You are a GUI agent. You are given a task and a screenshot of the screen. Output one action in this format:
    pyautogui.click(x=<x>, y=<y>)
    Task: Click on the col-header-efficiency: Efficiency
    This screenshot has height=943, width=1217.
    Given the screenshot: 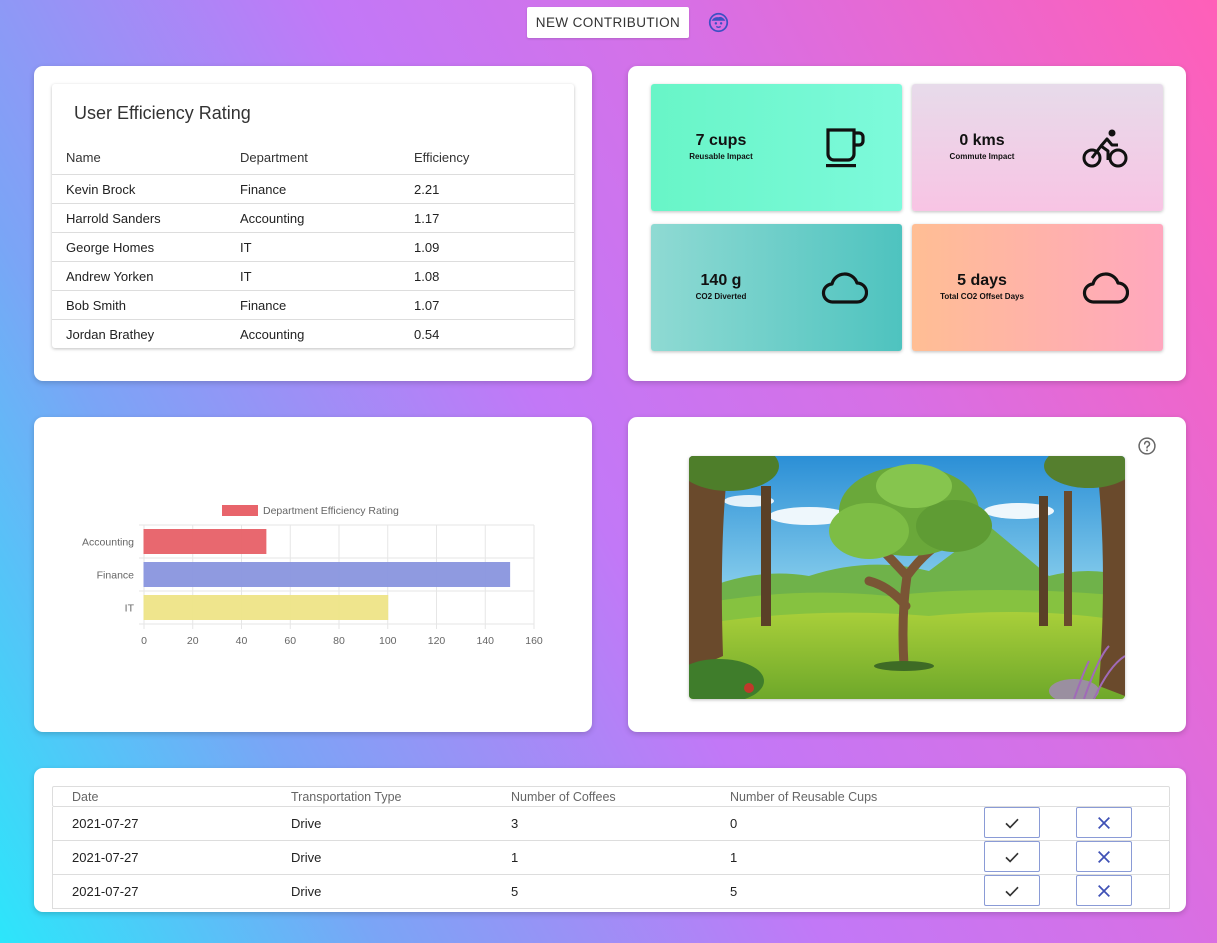 What is the action you would take?
    pyautogui.click(x=487, y=157)
    